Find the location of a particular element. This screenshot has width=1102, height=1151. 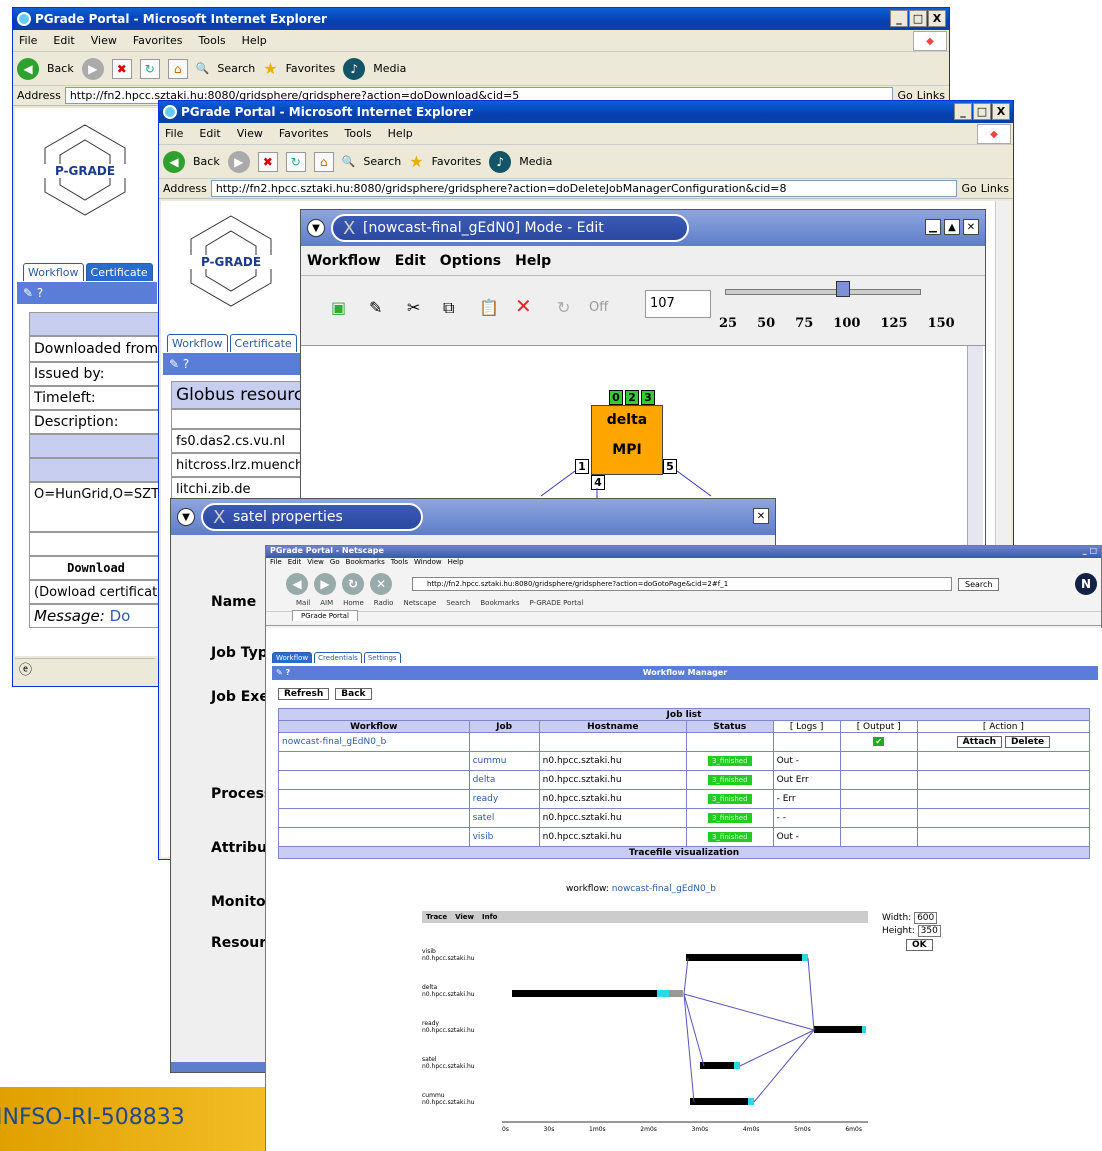

forward-arrow-icon: ▶ is located at coordinates (238, 161).